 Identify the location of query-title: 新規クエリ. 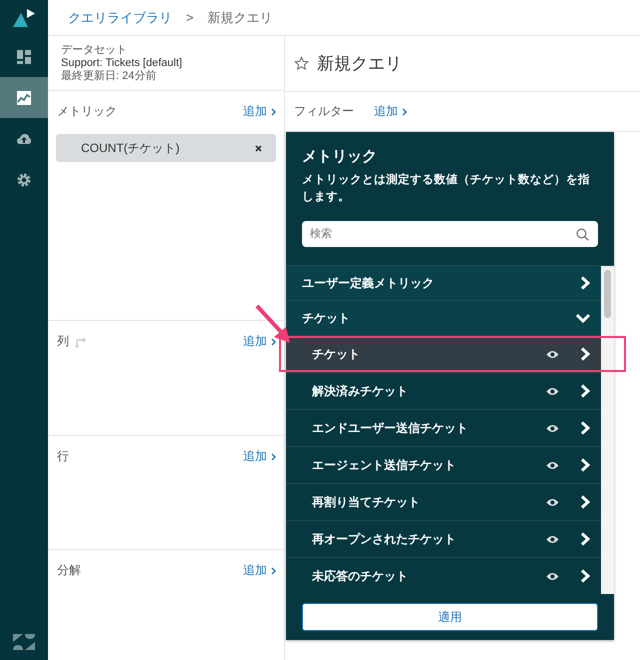
(359, 64).